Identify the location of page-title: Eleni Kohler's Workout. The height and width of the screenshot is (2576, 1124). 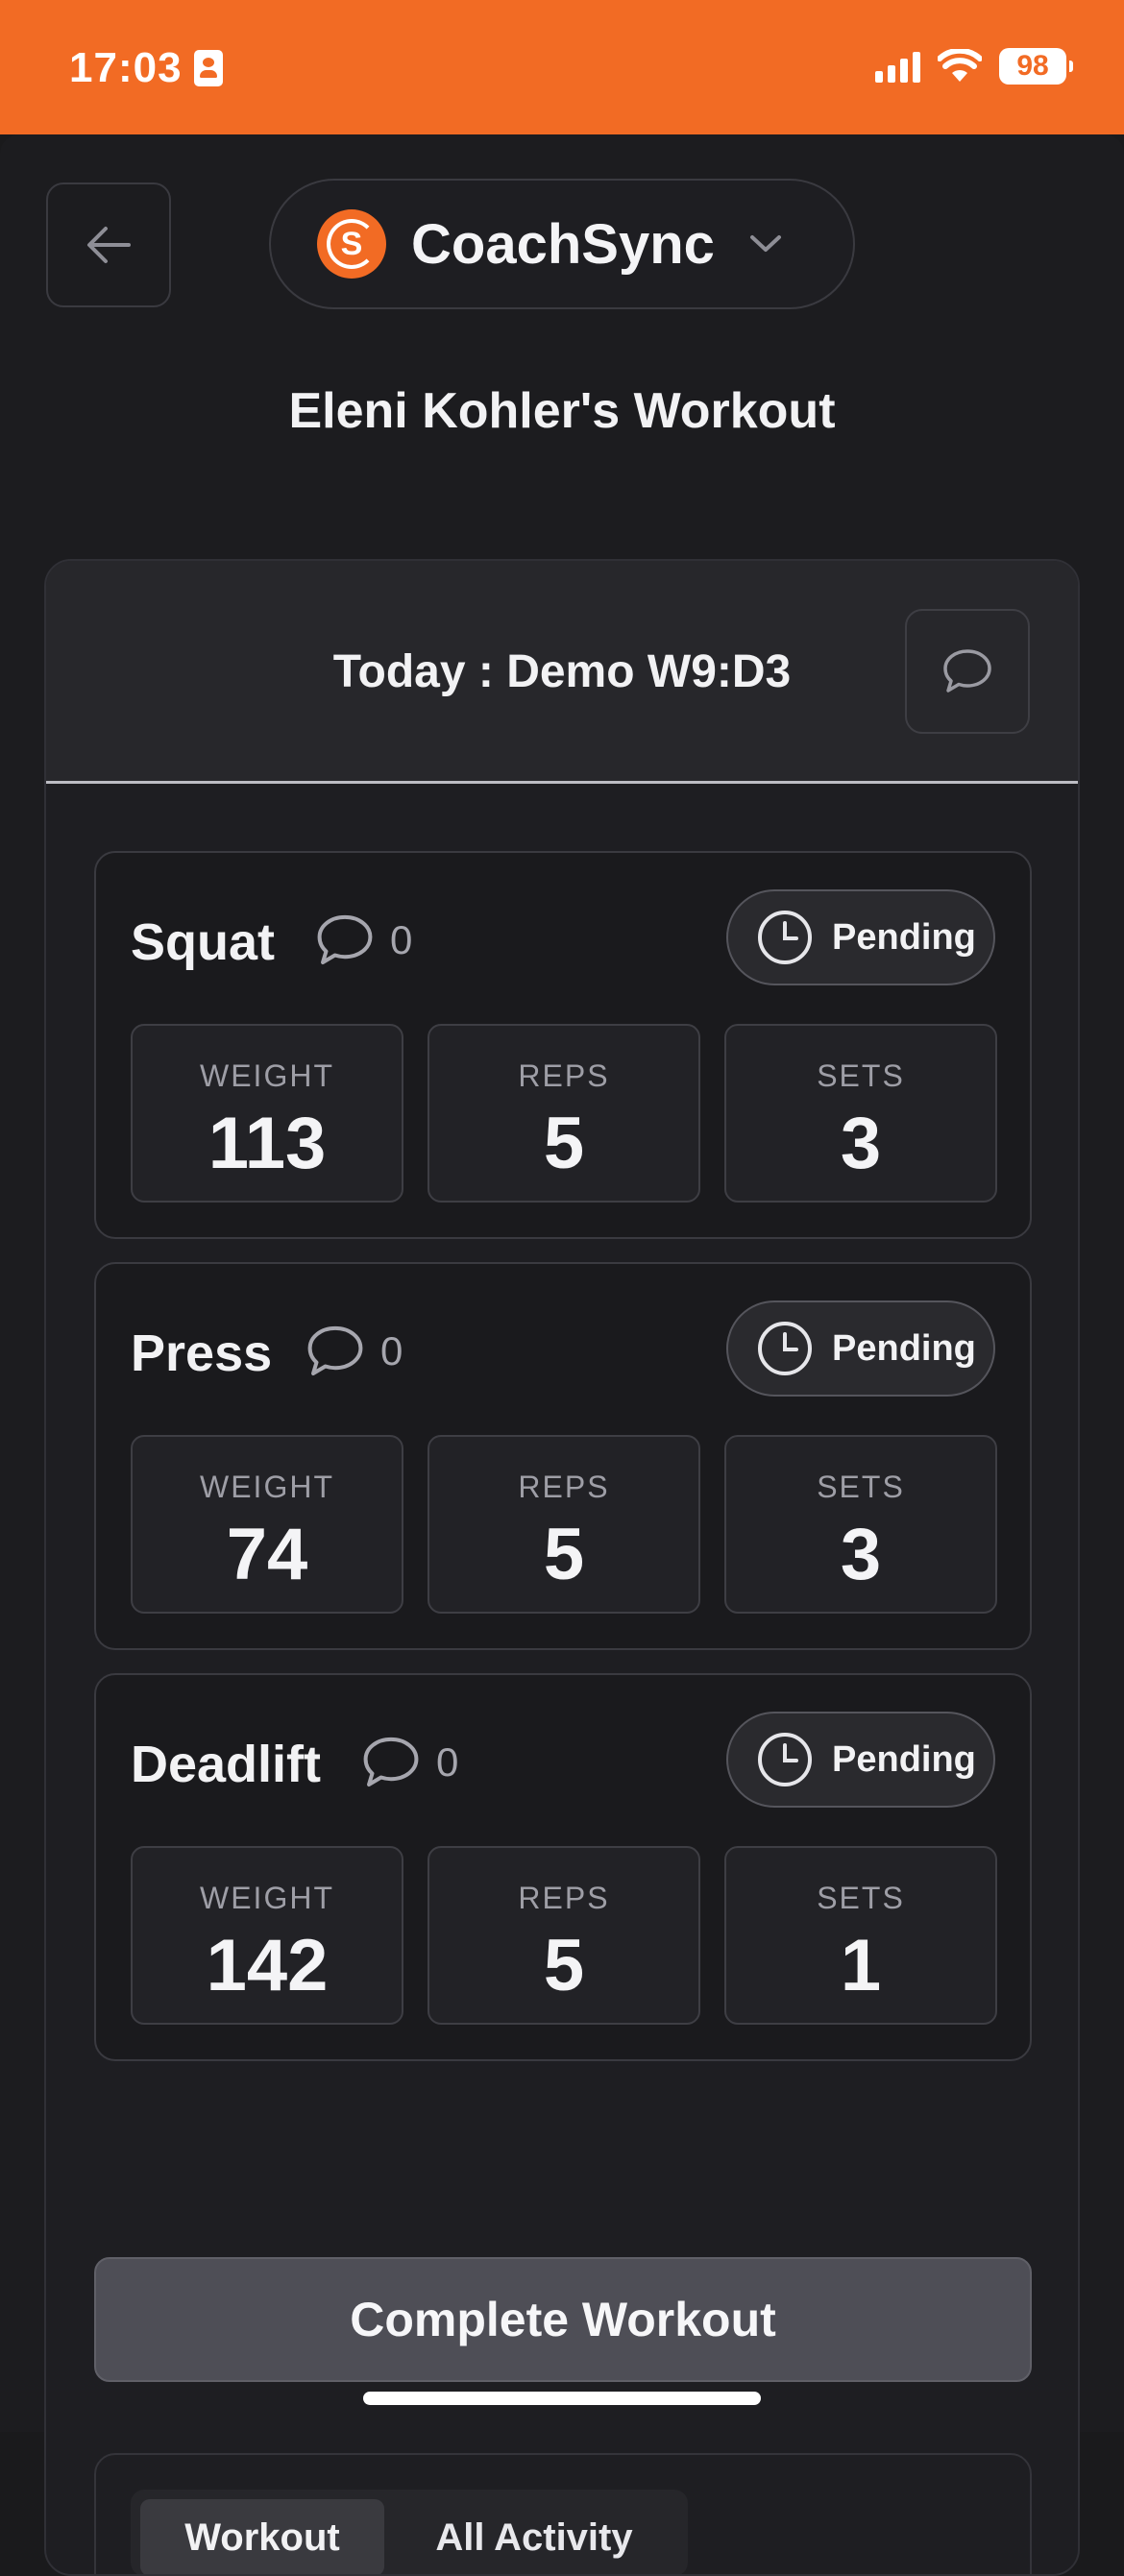
(562, 411).